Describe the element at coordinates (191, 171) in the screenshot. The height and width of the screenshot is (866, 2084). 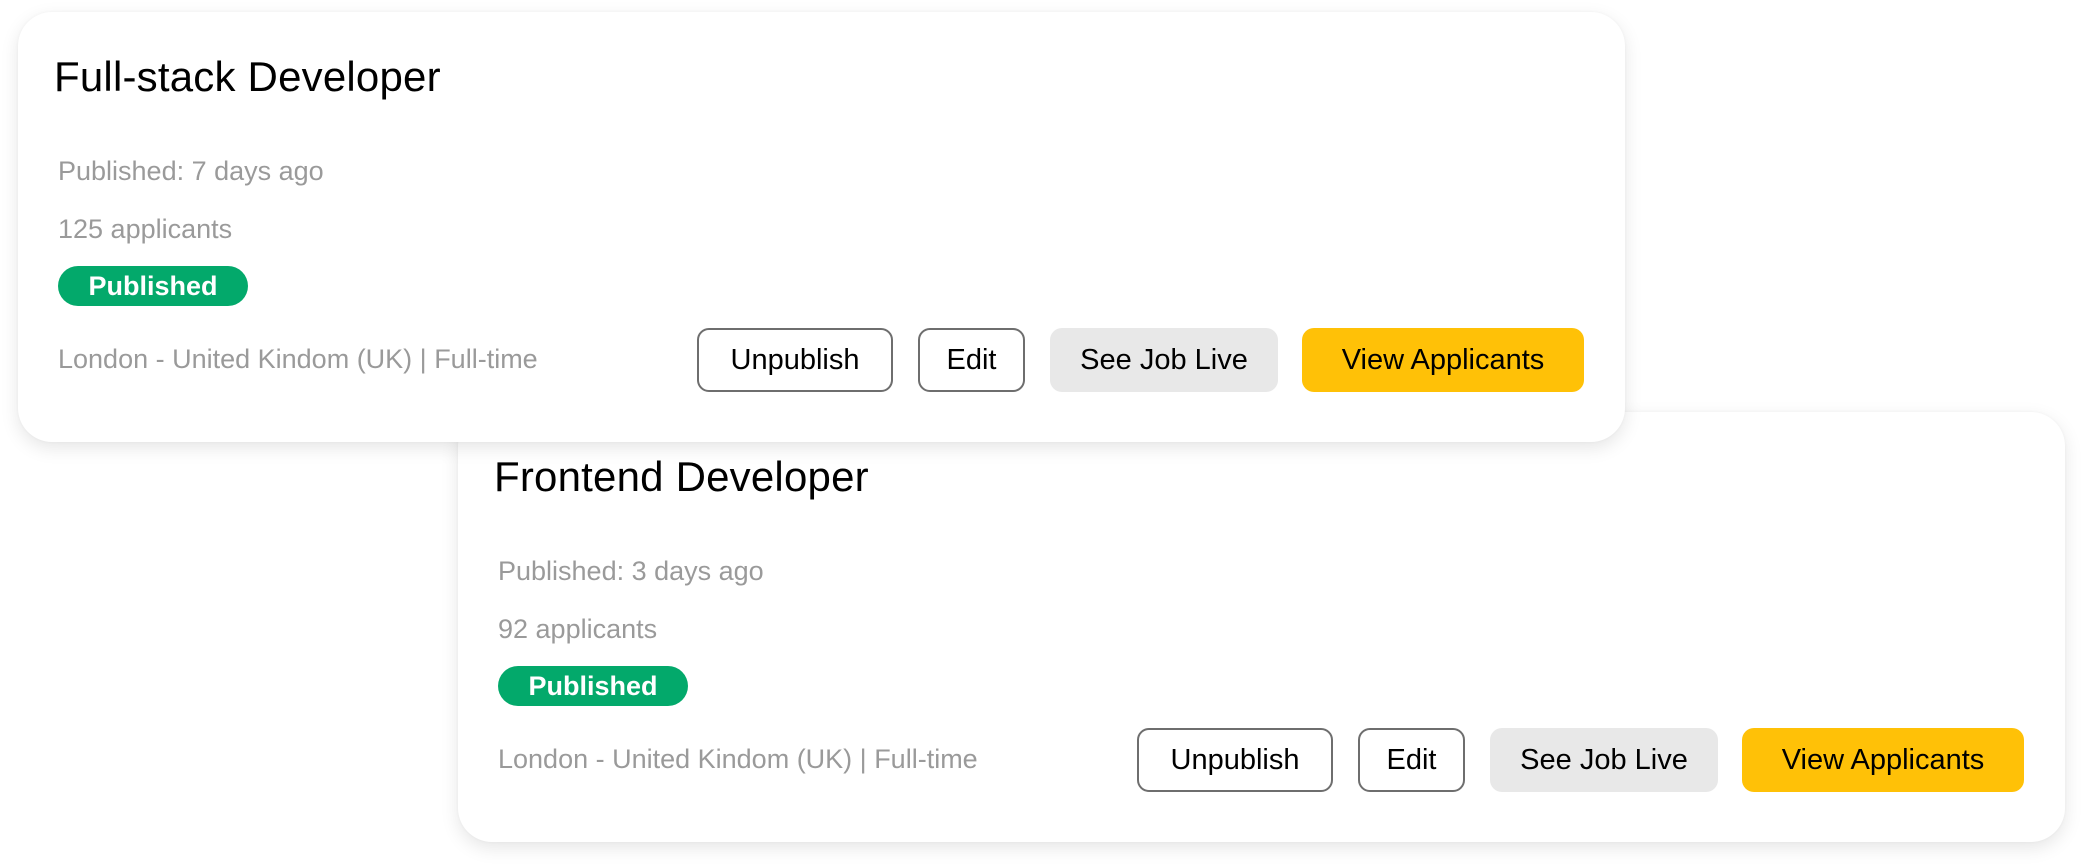
I see `published-date: Published: 7 days ago` at that location.